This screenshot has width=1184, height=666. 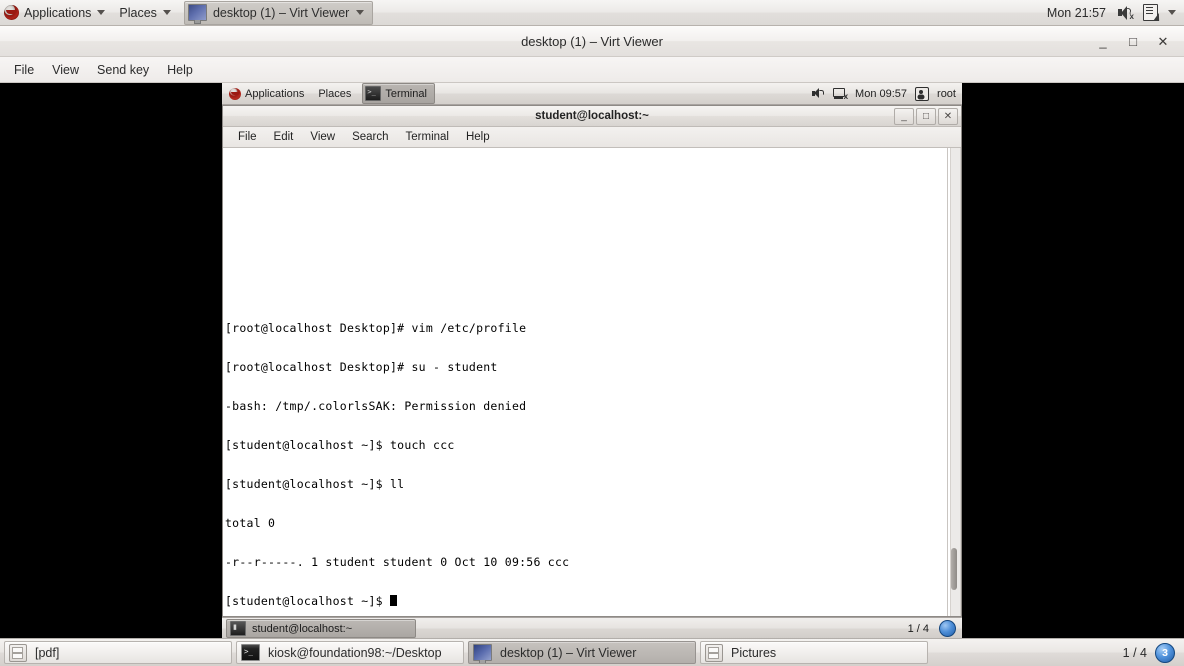 What do you see at coordinates (284, 137) in the screenshot?
I see `terminal-menu-edit: Edit` at bounding box center [284, 137].